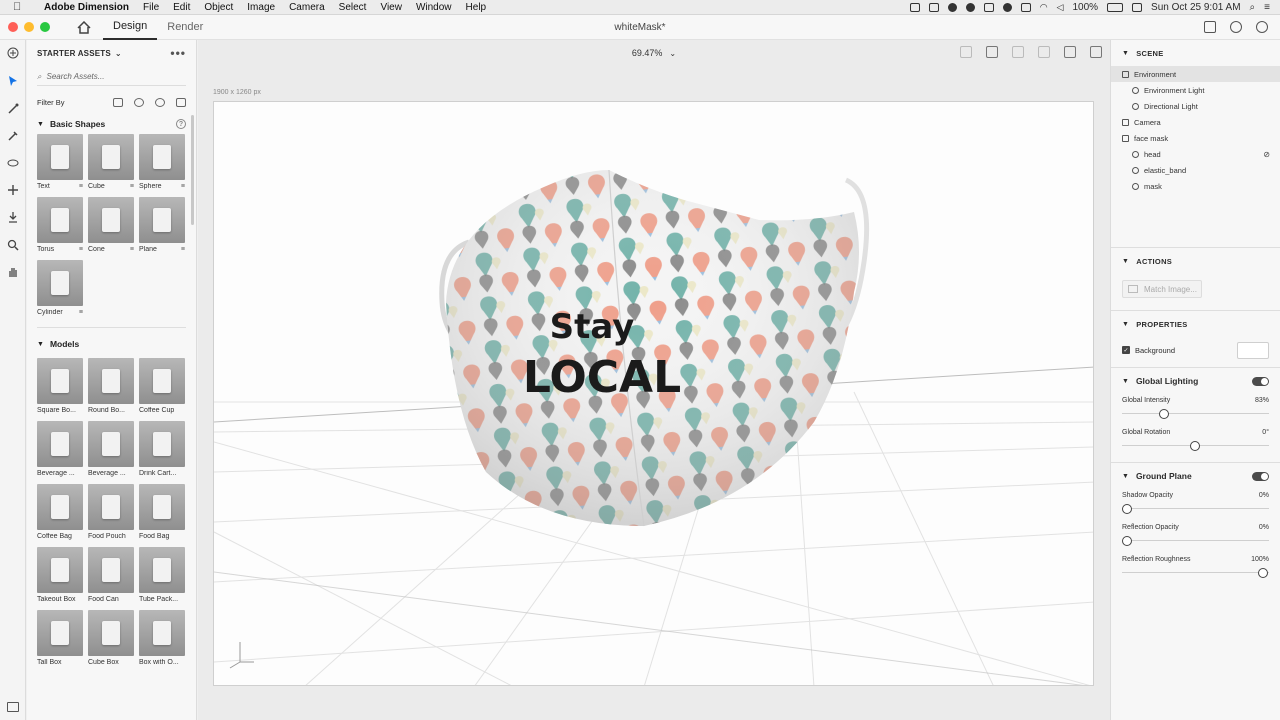  I want to click on sample-tool-icon, so click(13, 136).